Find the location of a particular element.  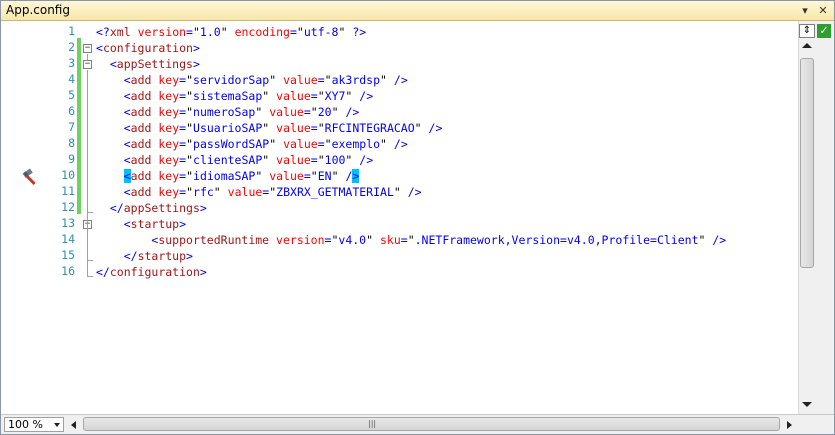

code-token: appSettings is located at coordinates (154, 64).